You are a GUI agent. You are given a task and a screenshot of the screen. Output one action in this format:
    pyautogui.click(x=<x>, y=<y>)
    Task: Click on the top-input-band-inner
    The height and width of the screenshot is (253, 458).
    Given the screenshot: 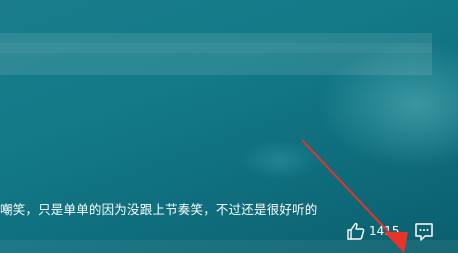 What is the action you would take?
    pyautogui.click(x=216, y=48)
    